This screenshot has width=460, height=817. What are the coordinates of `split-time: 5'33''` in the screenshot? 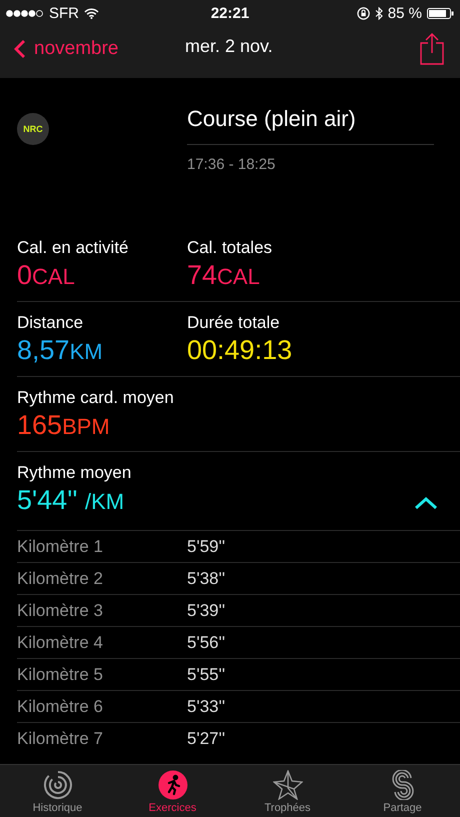 It's located at (206, 706).